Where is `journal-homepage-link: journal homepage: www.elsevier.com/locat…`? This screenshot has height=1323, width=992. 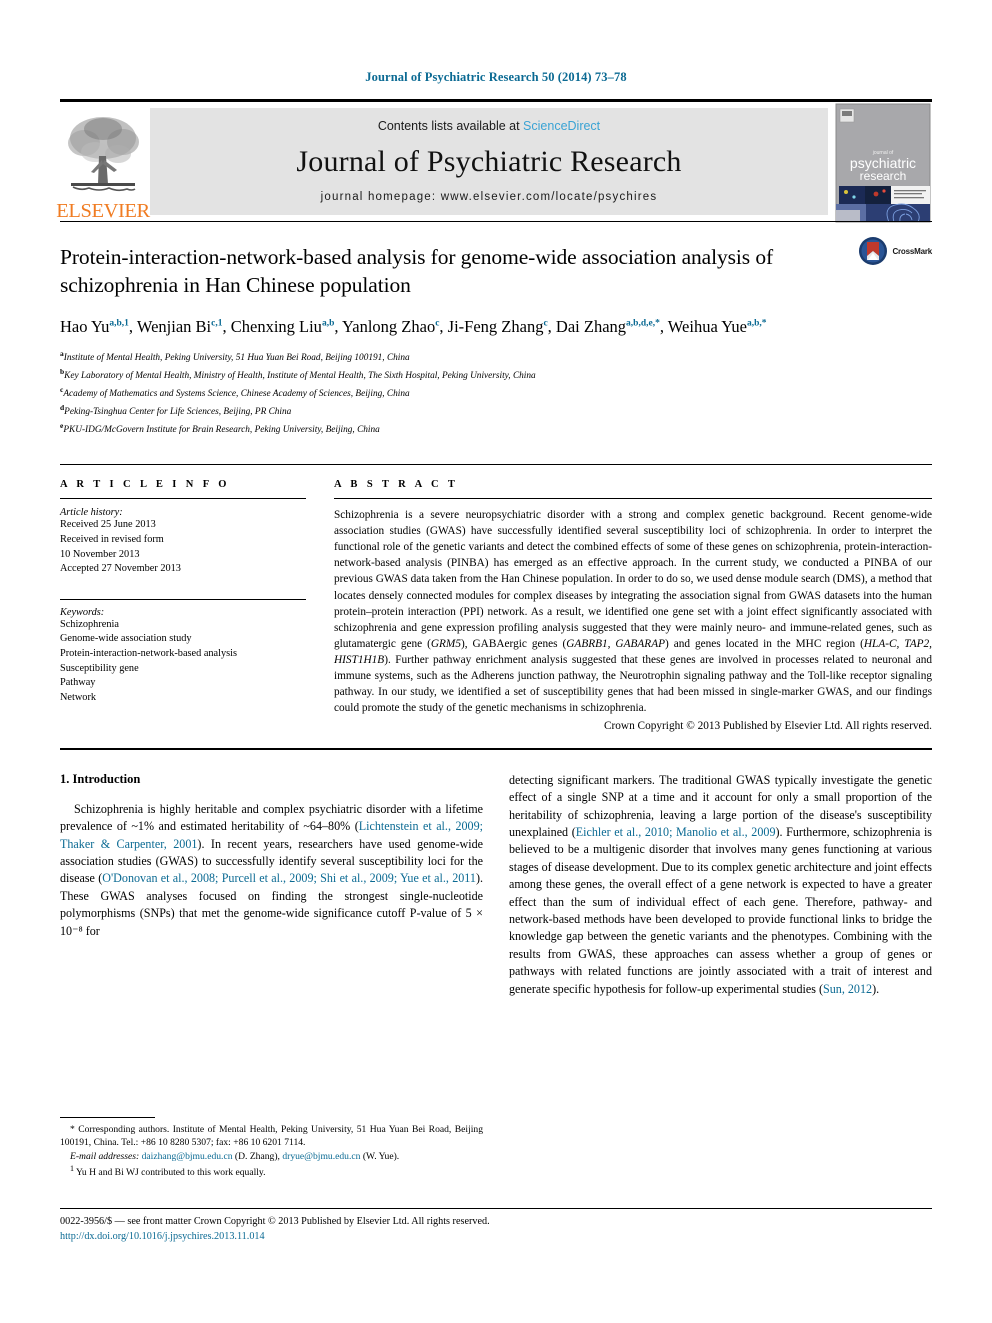 journal-homepage-link: journal homepage: www.elsevier.com/locat… is located at coordinates (489, 197).